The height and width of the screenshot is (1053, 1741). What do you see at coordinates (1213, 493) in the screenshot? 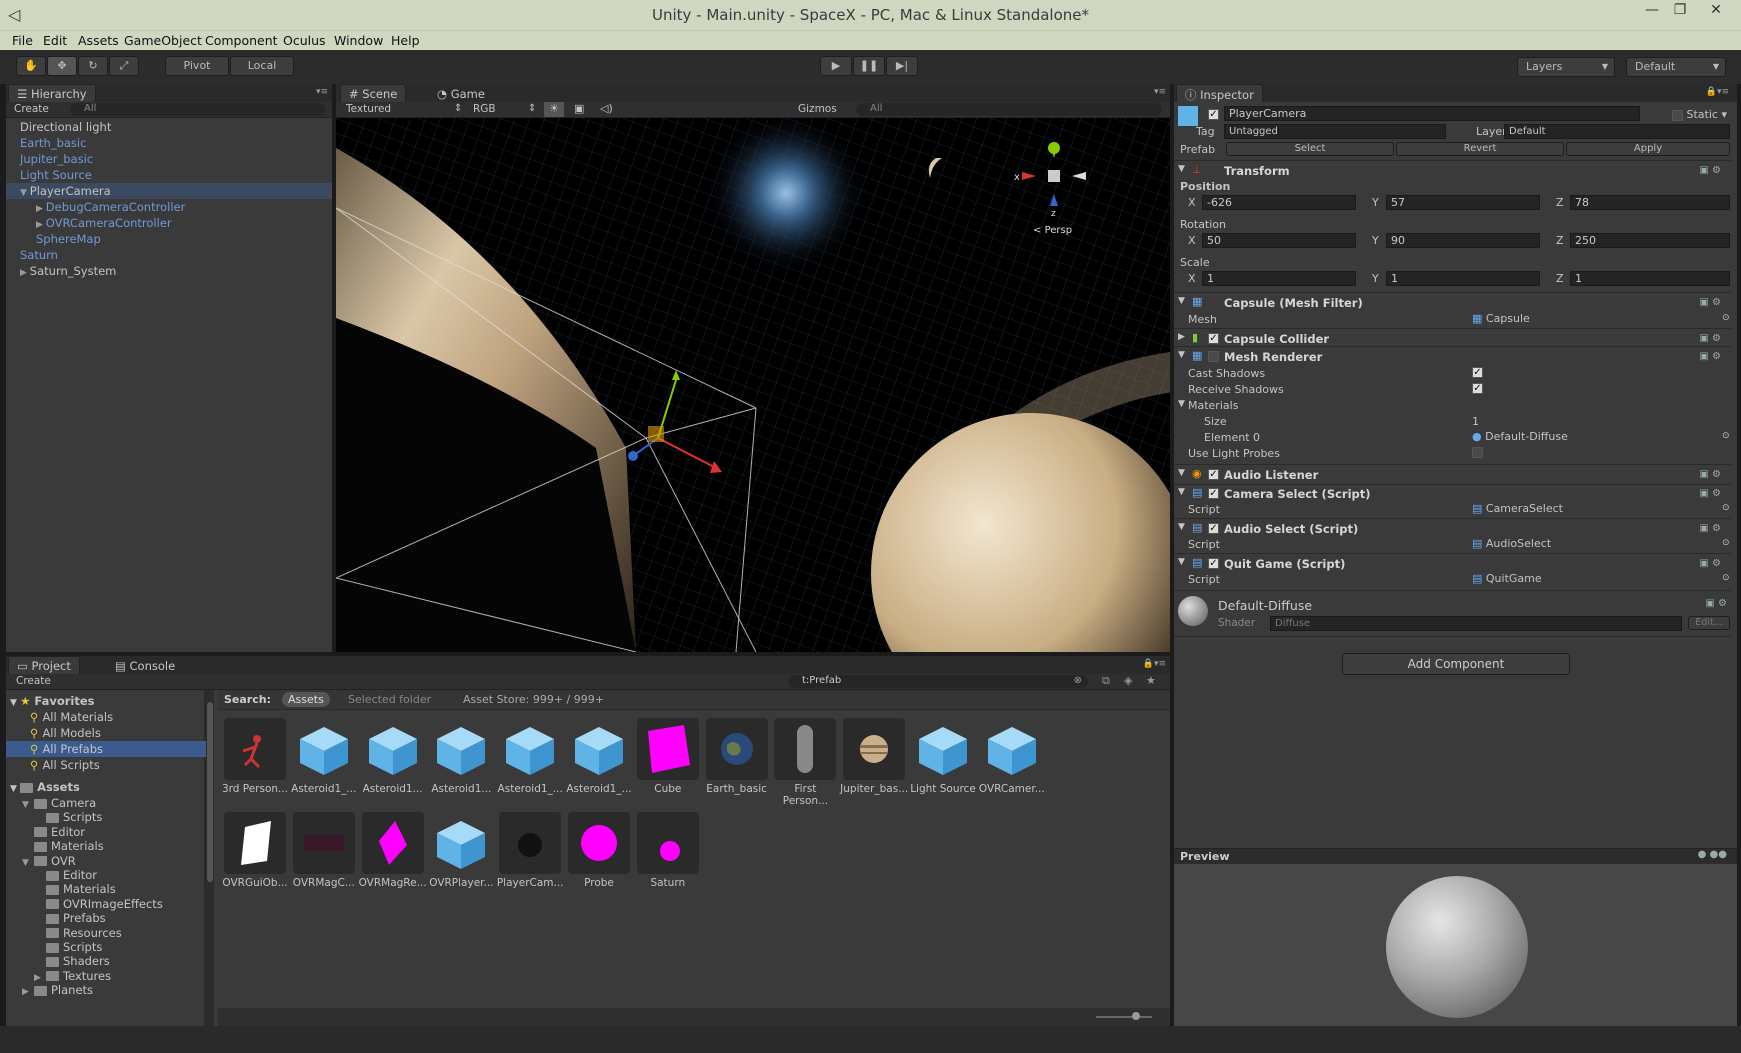
I see `camera-select-checkbox: ✓` at bounding box center [1213, 493].